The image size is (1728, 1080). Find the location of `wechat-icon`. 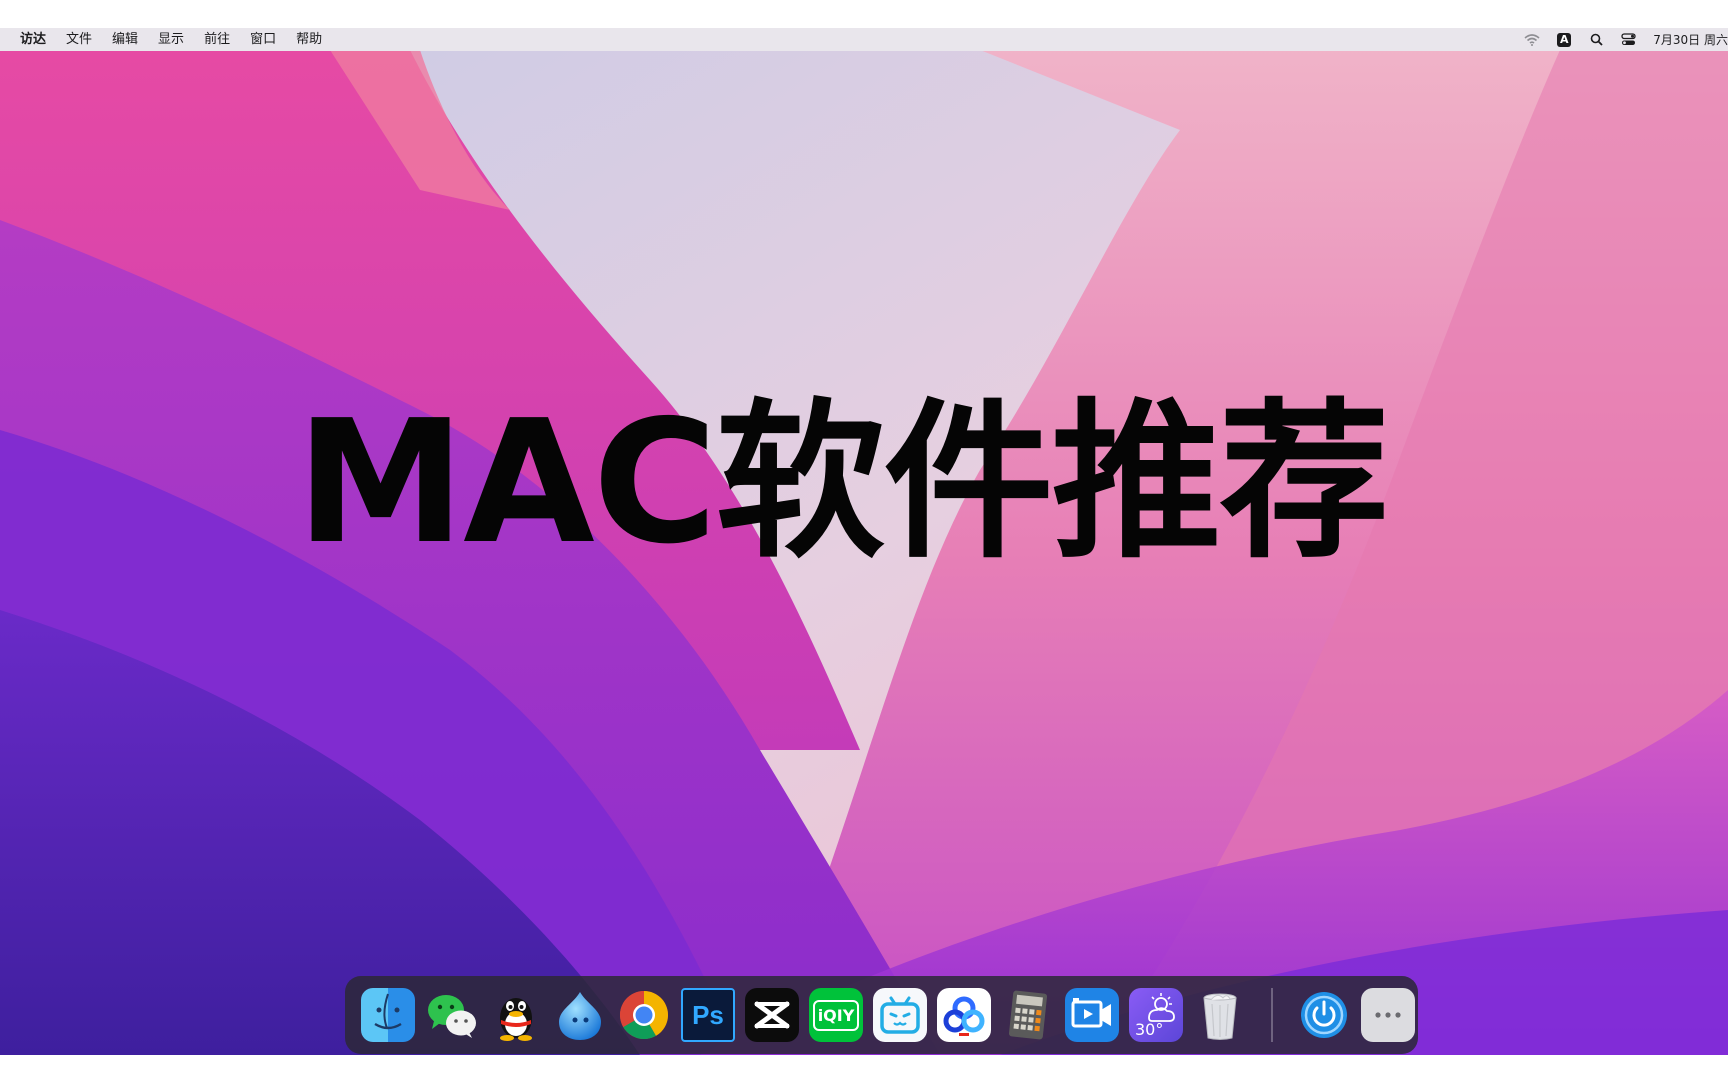

wechat-icon is located at coordinates (452, 1016).